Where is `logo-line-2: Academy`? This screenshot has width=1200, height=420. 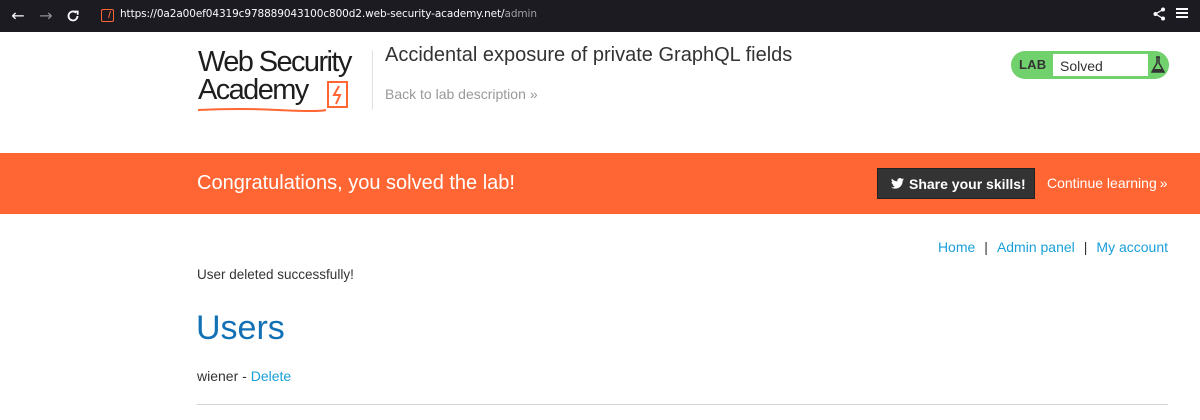 logo-line-2: Academy is located at coordinates (253, 90).